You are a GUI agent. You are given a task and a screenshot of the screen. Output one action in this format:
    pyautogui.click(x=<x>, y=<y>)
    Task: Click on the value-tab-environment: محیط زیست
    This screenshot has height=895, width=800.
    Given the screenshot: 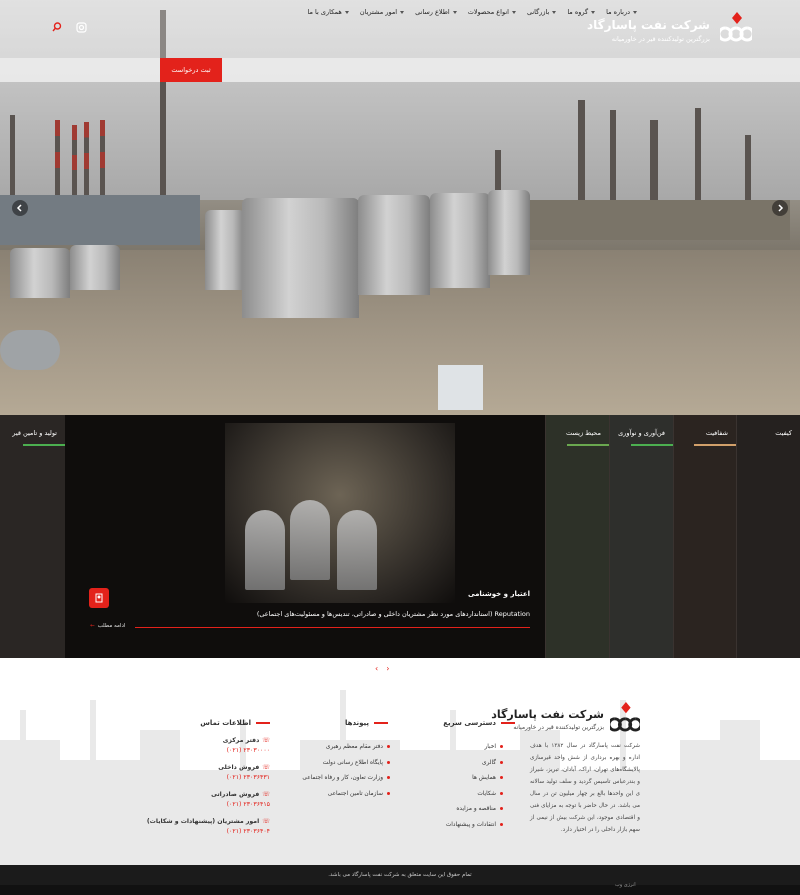 What is the action you would take?
    pyautogui.click(x=577, y=536)
    